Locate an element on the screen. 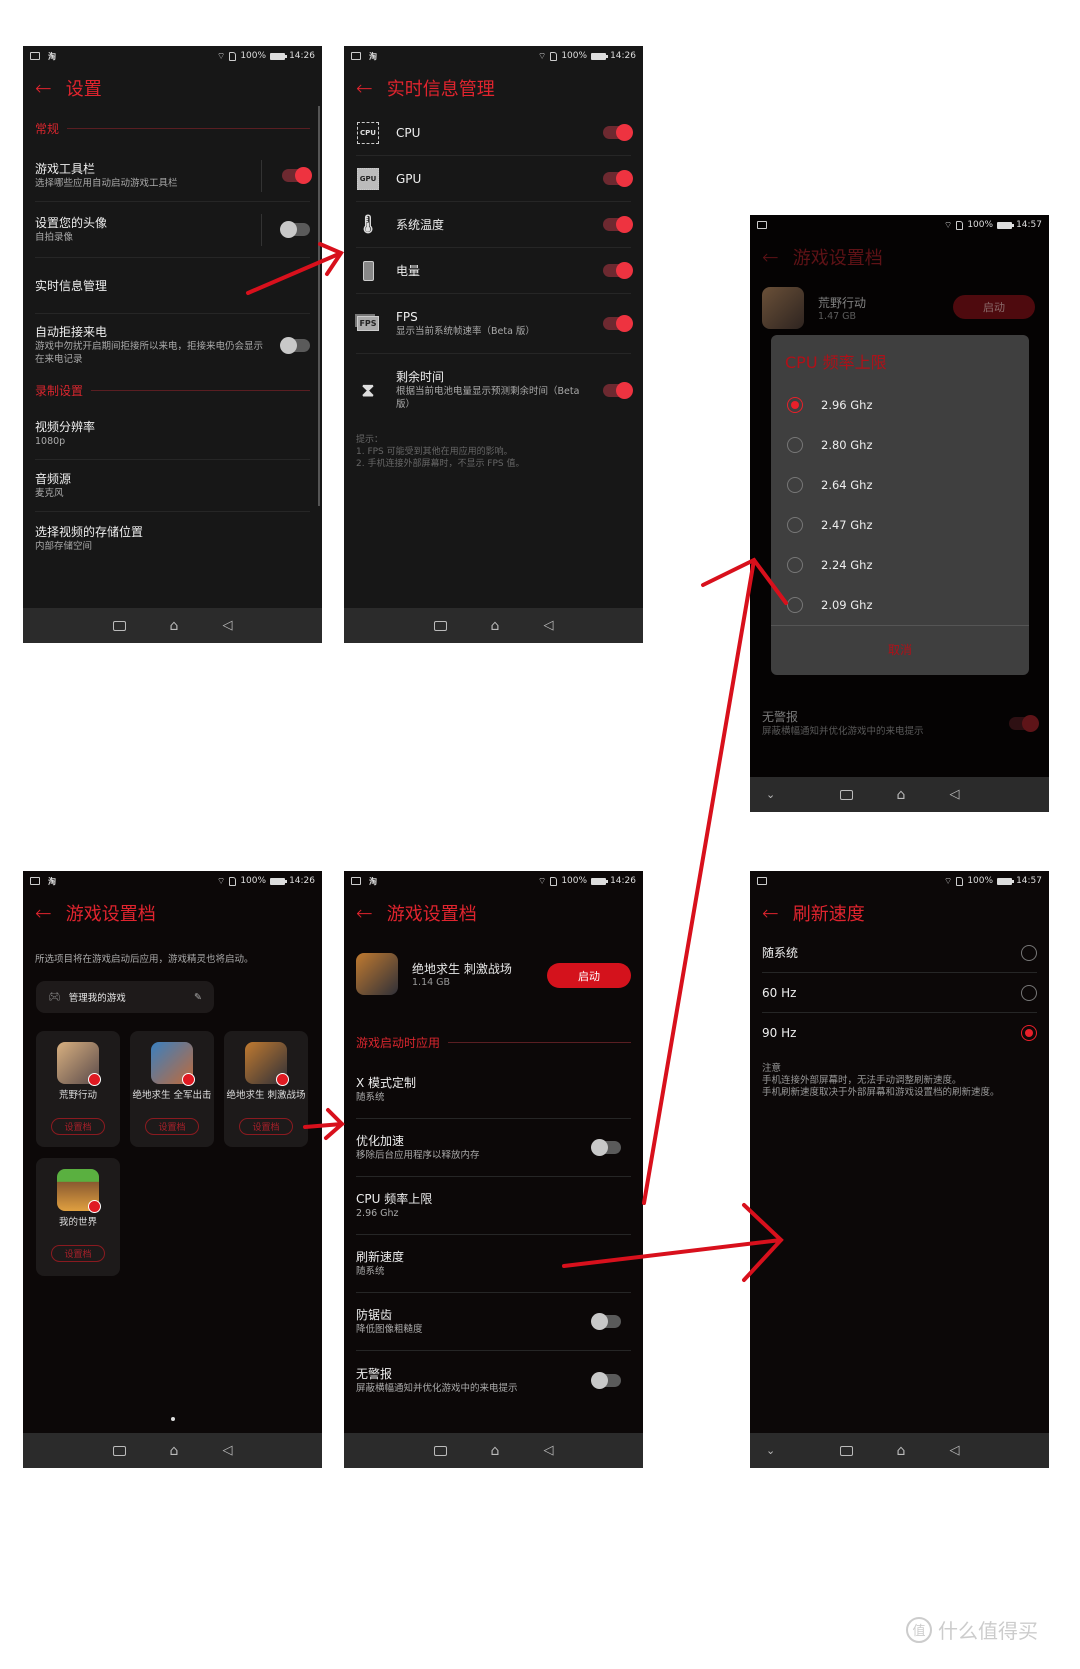 The image size is (1080, 1669). cancel-button: 取消 is located at coordinates (900, 649).